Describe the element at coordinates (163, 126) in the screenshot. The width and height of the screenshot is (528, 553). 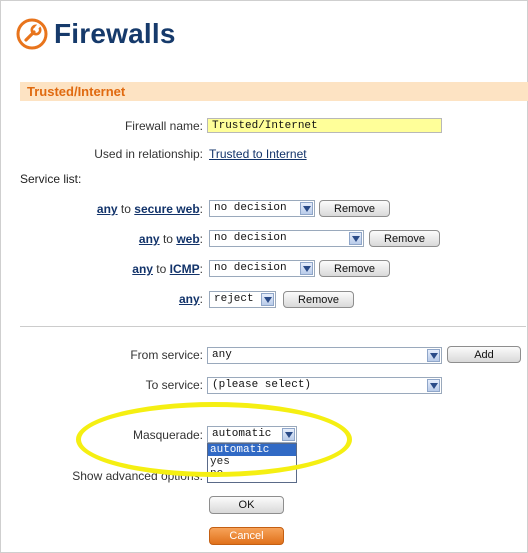
I see `firewall-name-label: Firewall name:` at that location.